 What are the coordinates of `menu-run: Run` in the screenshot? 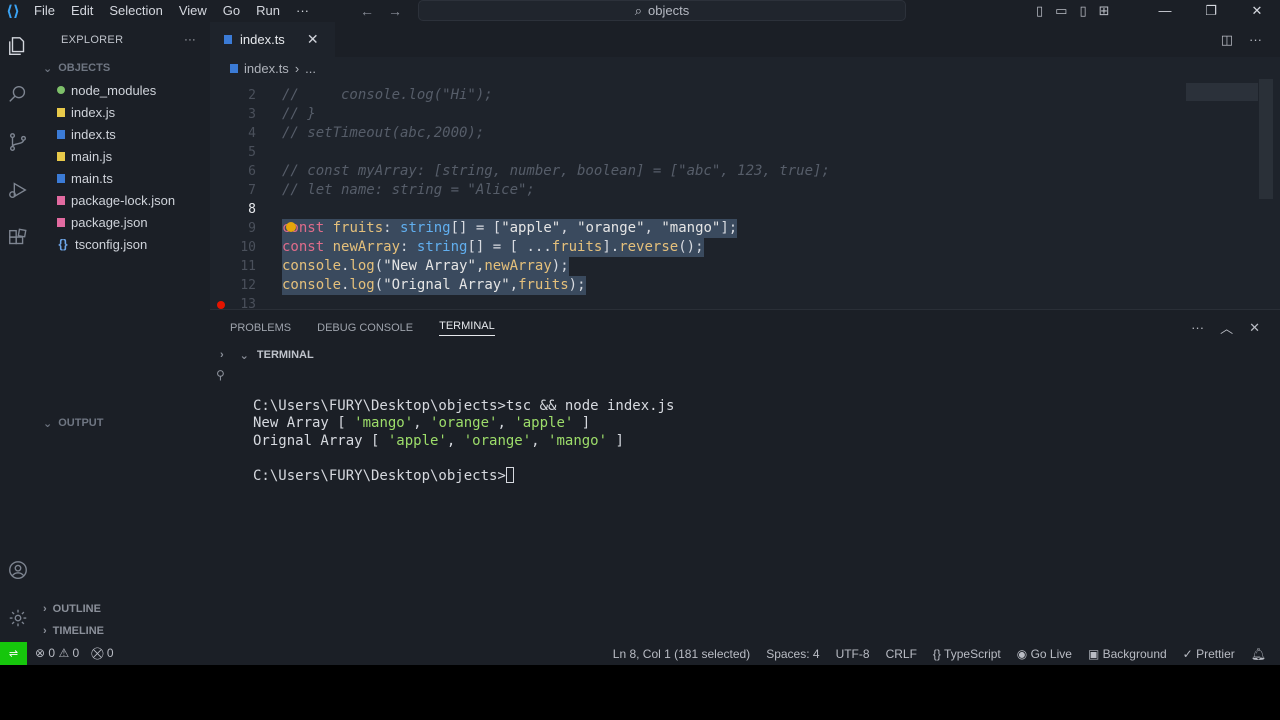 It's located at (268, 11).